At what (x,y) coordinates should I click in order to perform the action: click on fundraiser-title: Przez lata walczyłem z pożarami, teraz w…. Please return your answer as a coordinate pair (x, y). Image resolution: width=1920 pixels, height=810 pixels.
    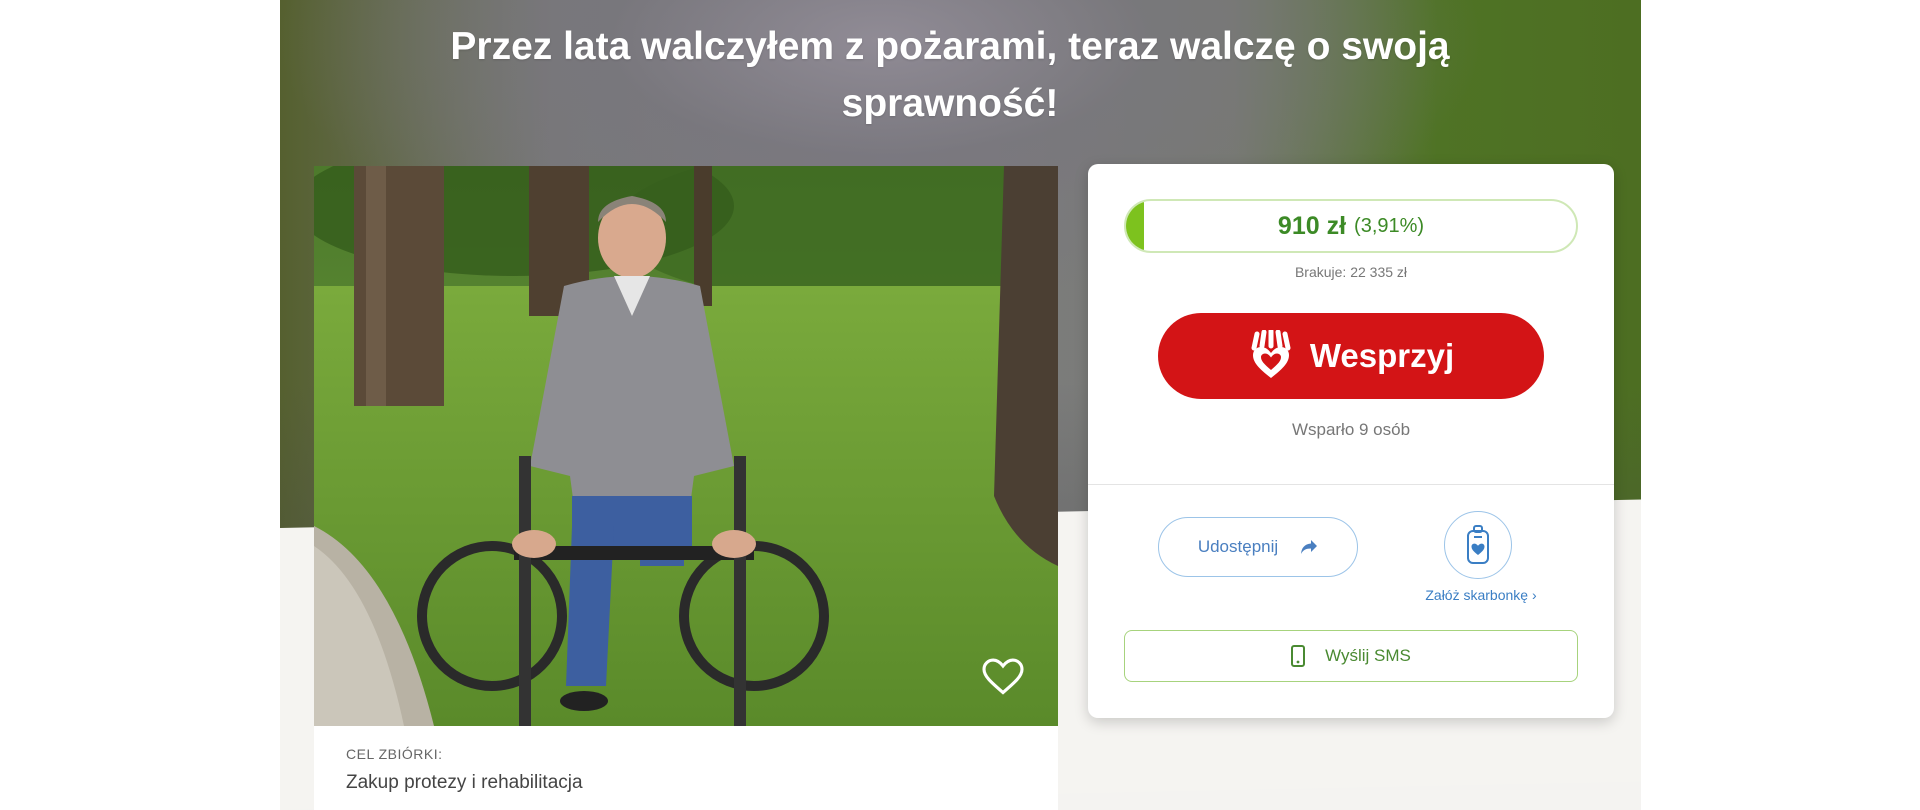
    Looking at the image, I should click on (950, 75).